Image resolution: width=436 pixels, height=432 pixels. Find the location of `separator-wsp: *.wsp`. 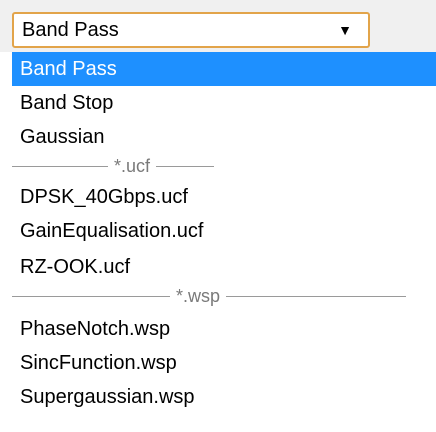

separator-wsp: *.wsp is located at coordinates (224, 296).